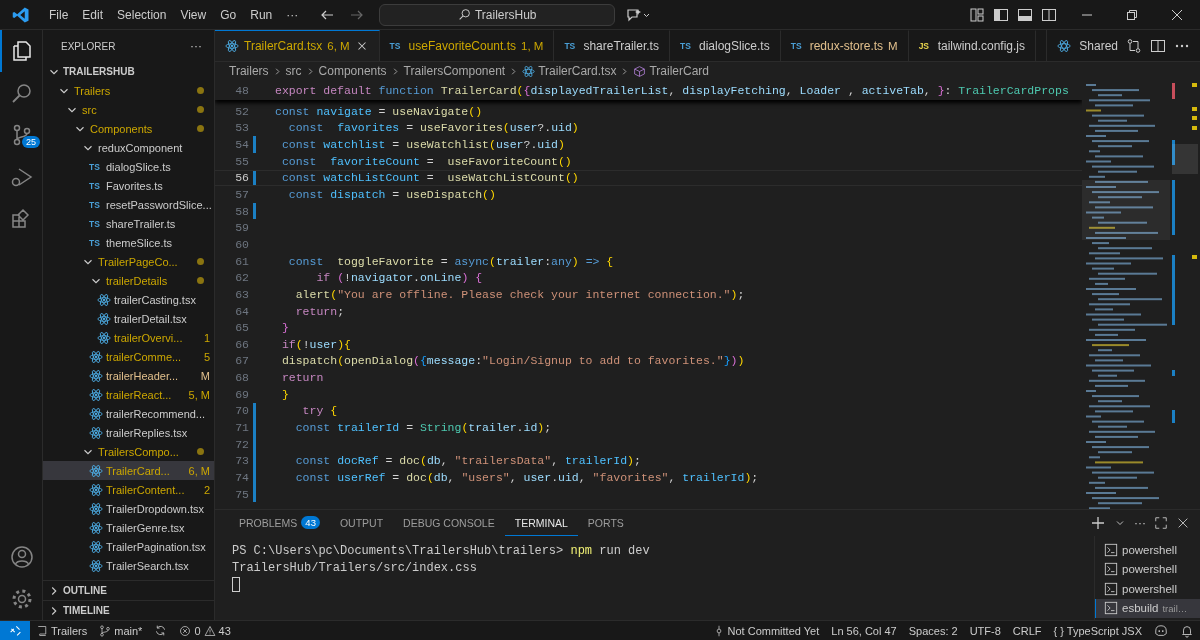 This screenshot has width=1200, height=640. Describe the element at coordinates (128, 223) in the screenshot. I see `tree-item: TS shareTrailer.ts` at that location.